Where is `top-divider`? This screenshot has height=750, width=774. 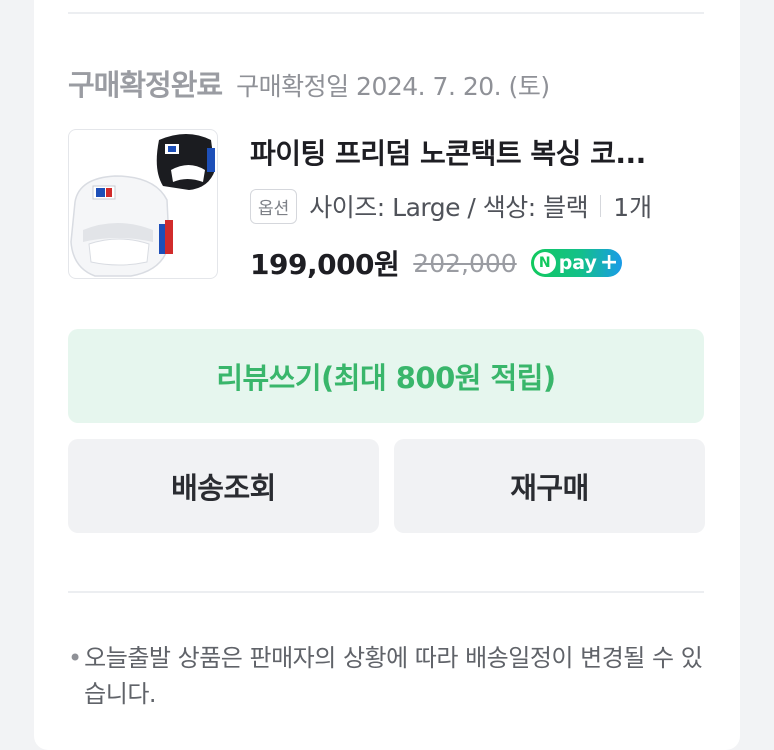 top-divider is located at coordinates (386, 13).